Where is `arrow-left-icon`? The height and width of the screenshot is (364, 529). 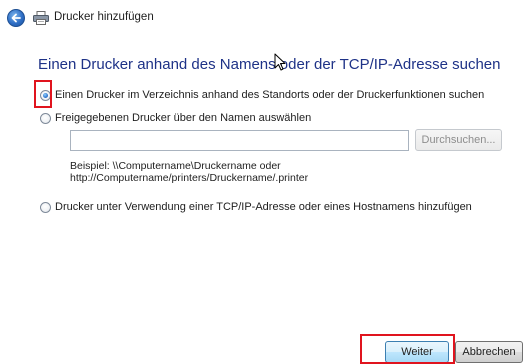 arrow-left-icon is located at coordinates (16, 18).